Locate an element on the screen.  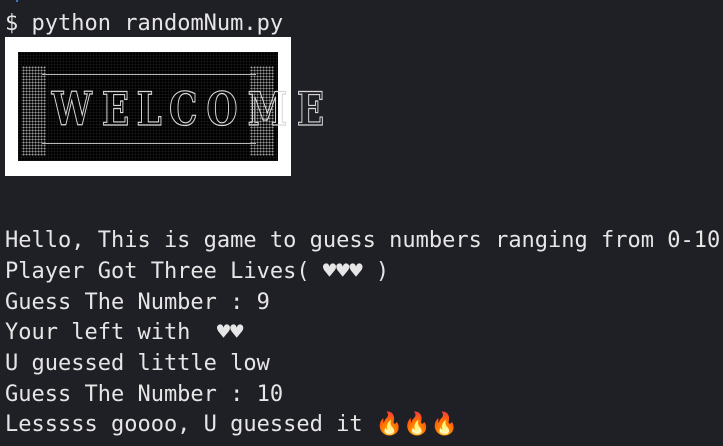
command-line: $ python randomNum.py is located at coordinates (144, 24).